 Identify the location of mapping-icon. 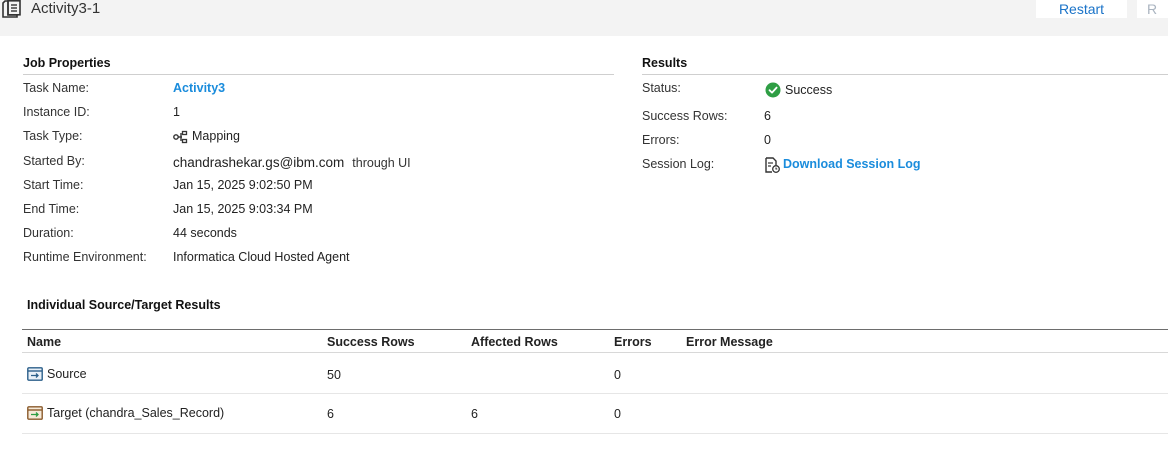
(181, 138).